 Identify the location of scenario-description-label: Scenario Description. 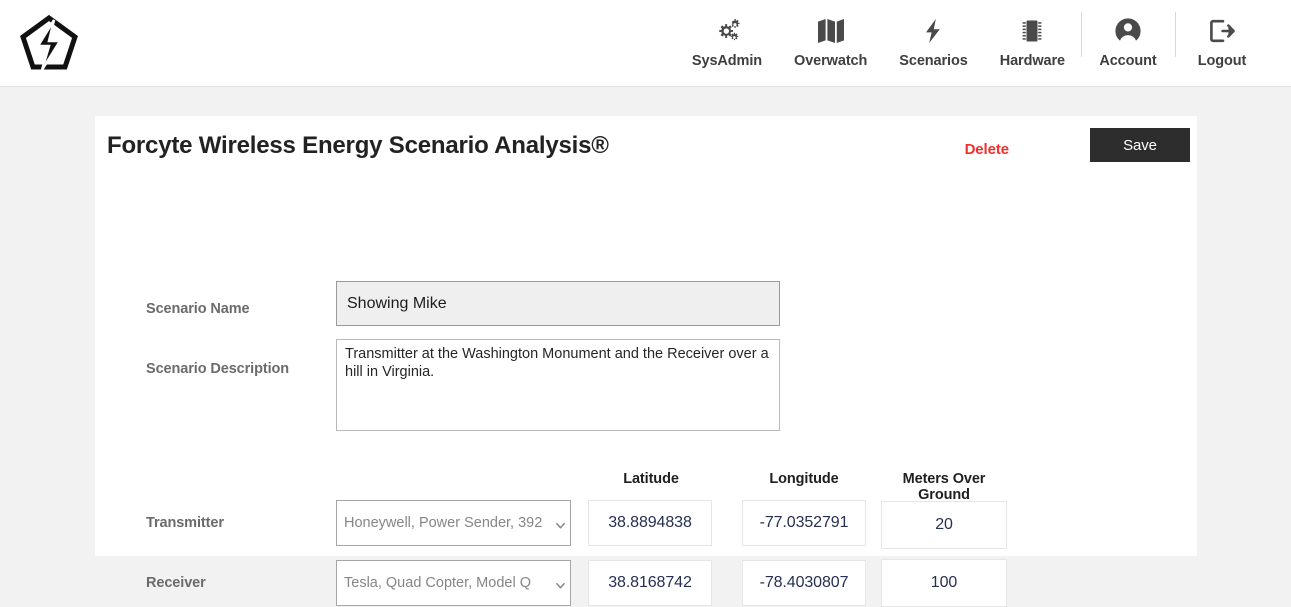
(218, 369).